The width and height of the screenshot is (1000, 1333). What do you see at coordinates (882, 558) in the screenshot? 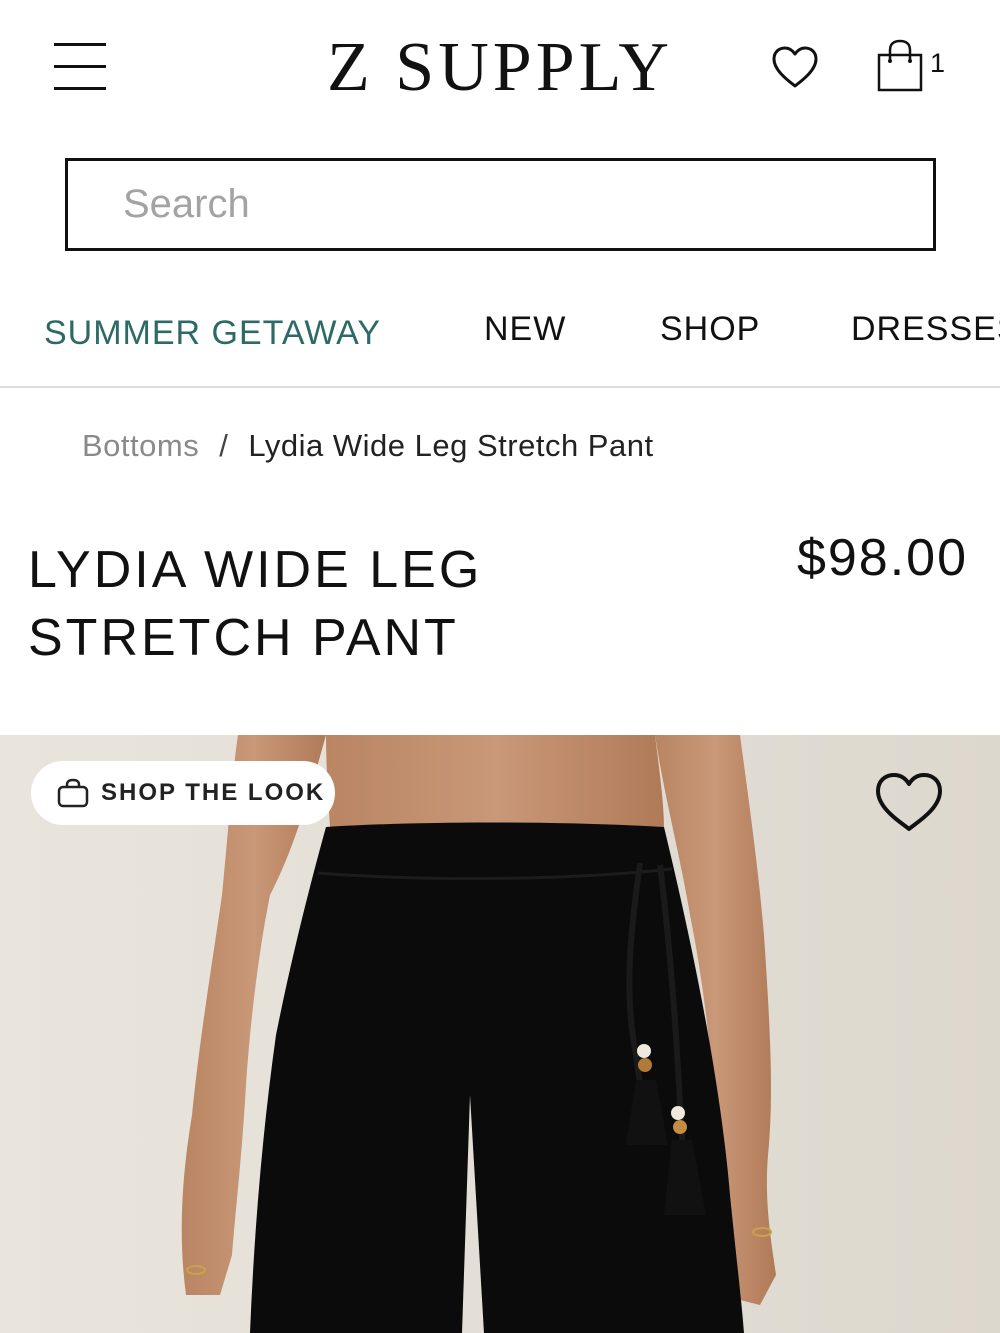
I see `product-price: $98.00` at bounding box center [882, 558].